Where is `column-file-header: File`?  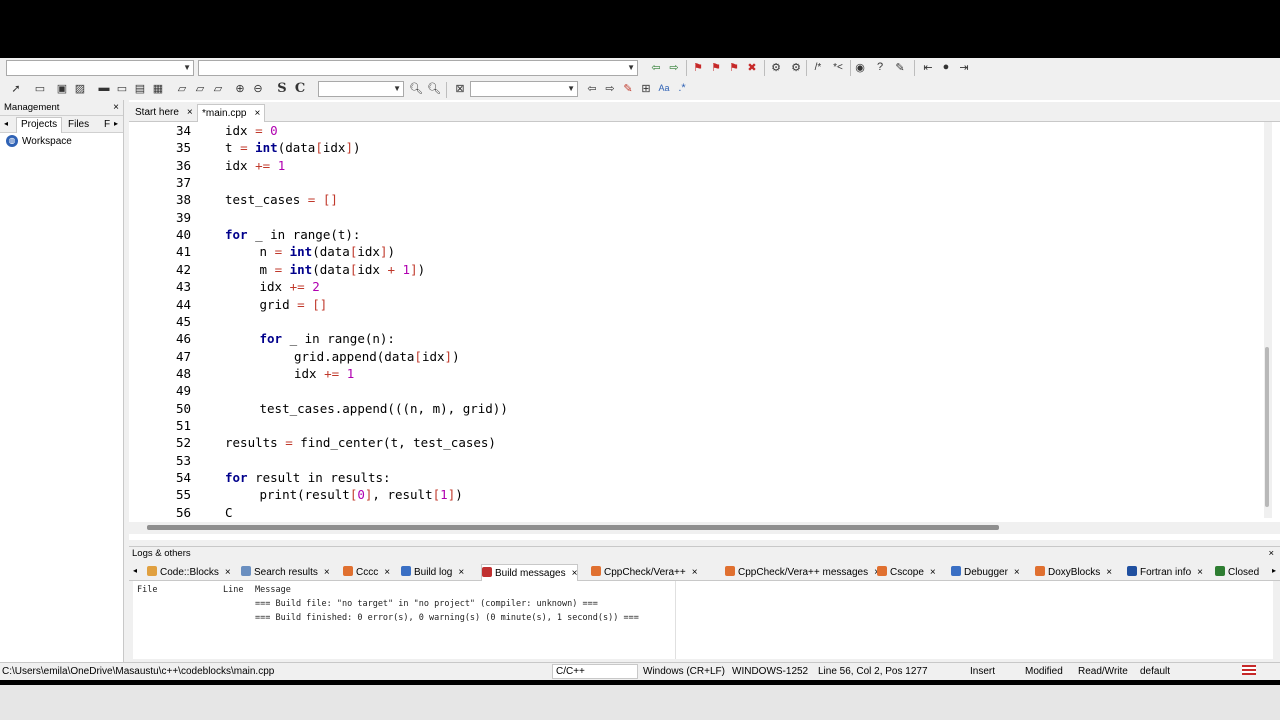 column-file-header: File is located at coordinates (147, 590).